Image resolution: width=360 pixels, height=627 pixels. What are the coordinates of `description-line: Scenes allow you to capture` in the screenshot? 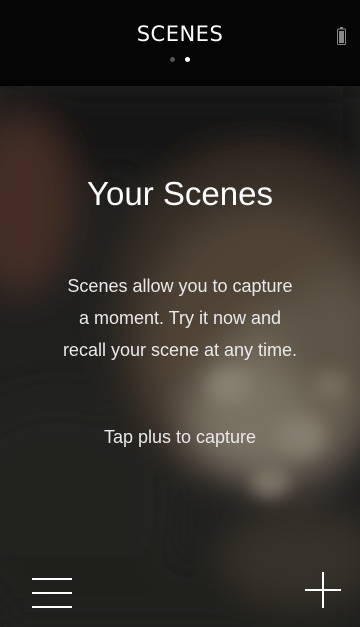 It's located at (180, 286).